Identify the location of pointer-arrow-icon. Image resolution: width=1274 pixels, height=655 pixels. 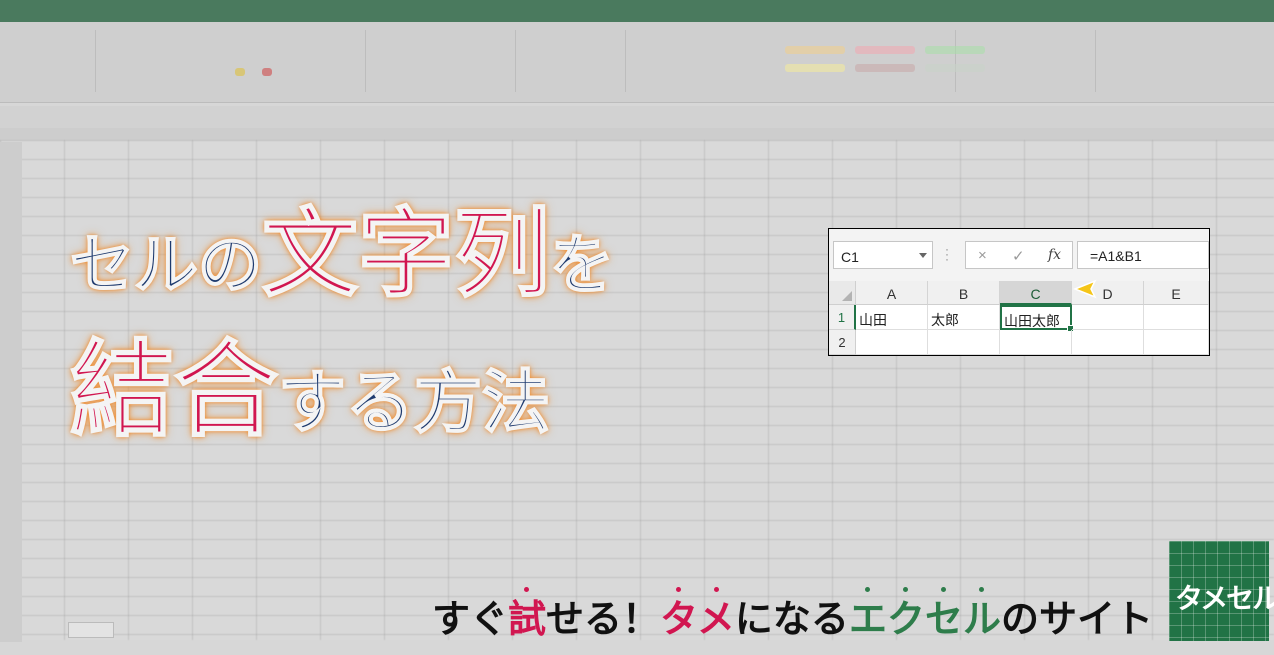
(1085, 289).